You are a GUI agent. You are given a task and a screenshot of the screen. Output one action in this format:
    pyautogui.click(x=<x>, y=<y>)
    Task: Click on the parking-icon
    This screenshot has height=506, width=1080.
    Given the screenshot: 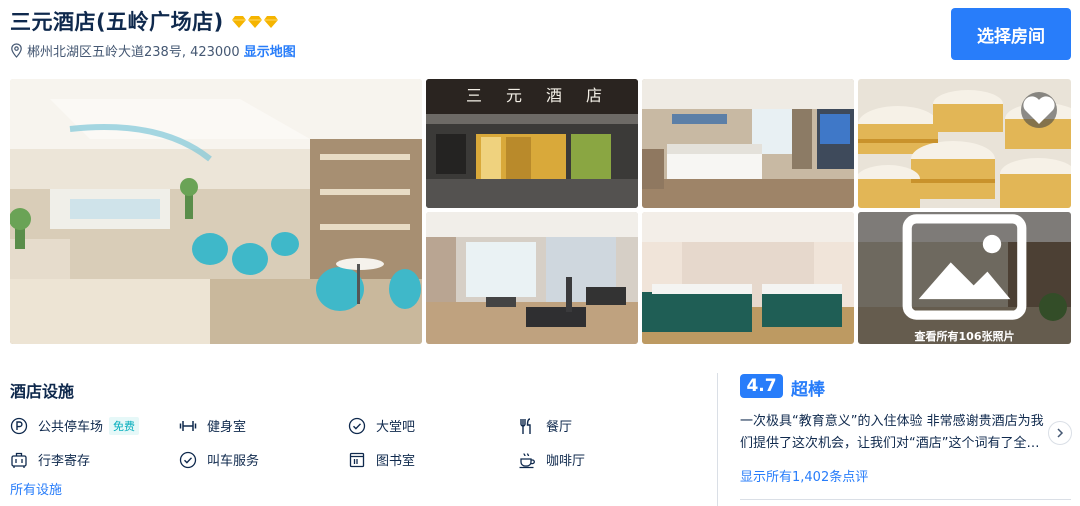 What is the action you would take?
    pyautogui.click(x=19, y=425)
    